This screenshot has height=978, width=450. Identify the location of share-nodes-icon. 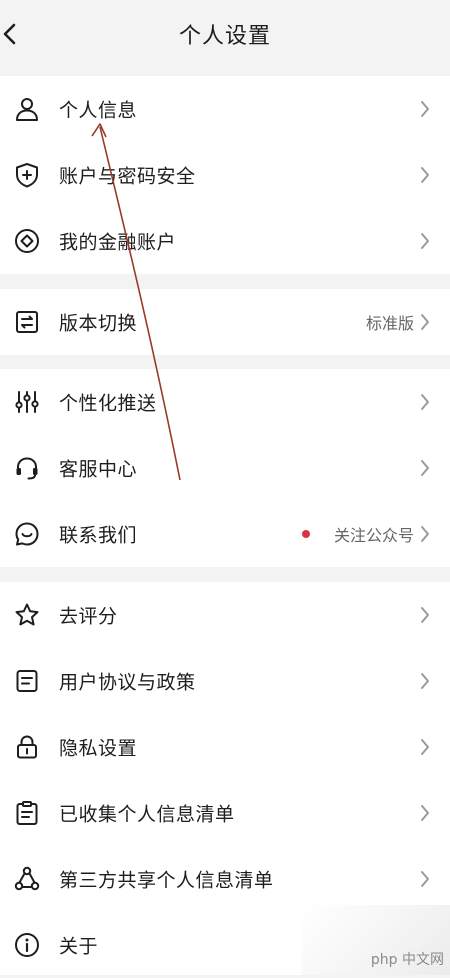
(27, 878).